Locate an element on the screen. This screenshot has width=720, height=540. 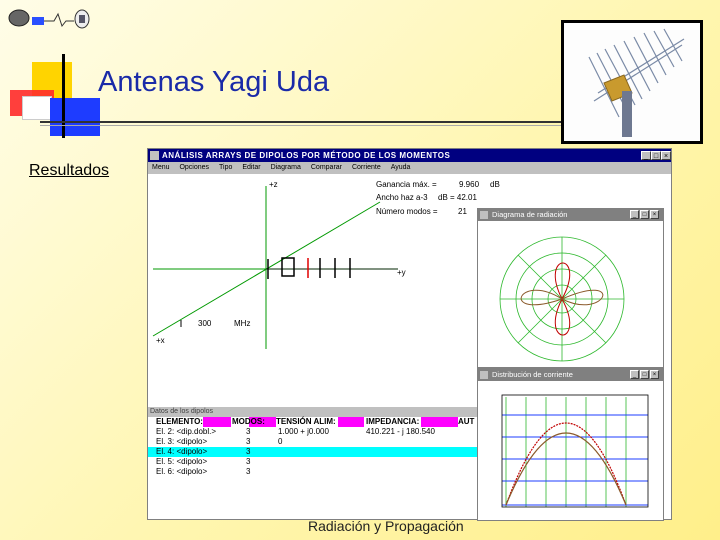
menu-item-editar: Editar is located at coordinates (251, 167).